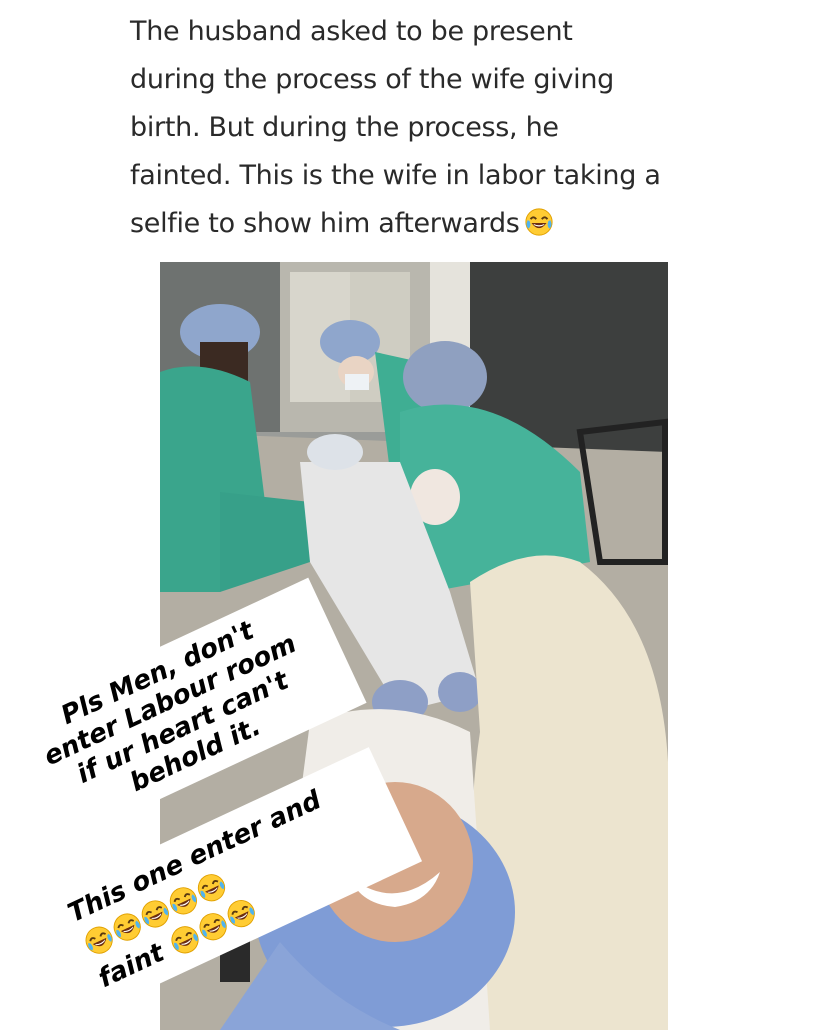  I want to click on caption-line: The husband asked to be present, so click(351, 31).